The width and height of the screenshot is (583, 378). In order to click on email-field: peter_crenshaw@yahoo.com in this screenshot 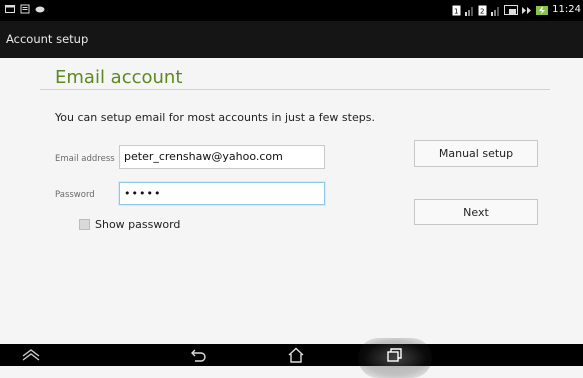, I will do `click(222, 157)`.